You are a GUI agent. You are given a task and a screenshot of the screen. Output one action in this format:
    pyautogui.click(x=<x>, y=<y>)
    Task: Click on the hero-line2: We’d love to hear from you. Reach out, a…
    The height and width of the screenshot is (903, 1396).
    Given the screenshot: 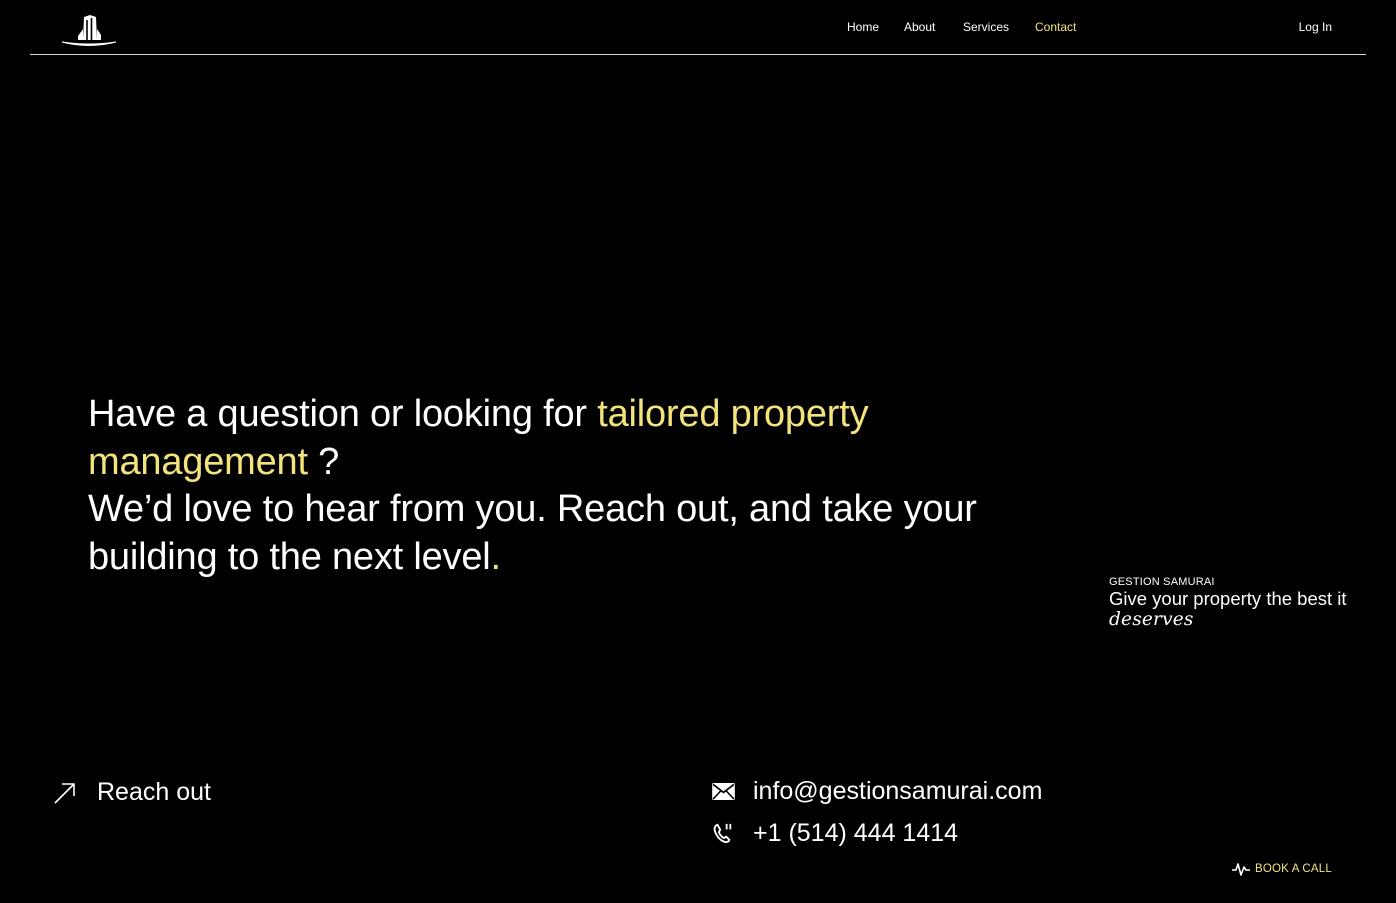 What is the action you would take?
    pyautogui.click(x=532, y=533)
    